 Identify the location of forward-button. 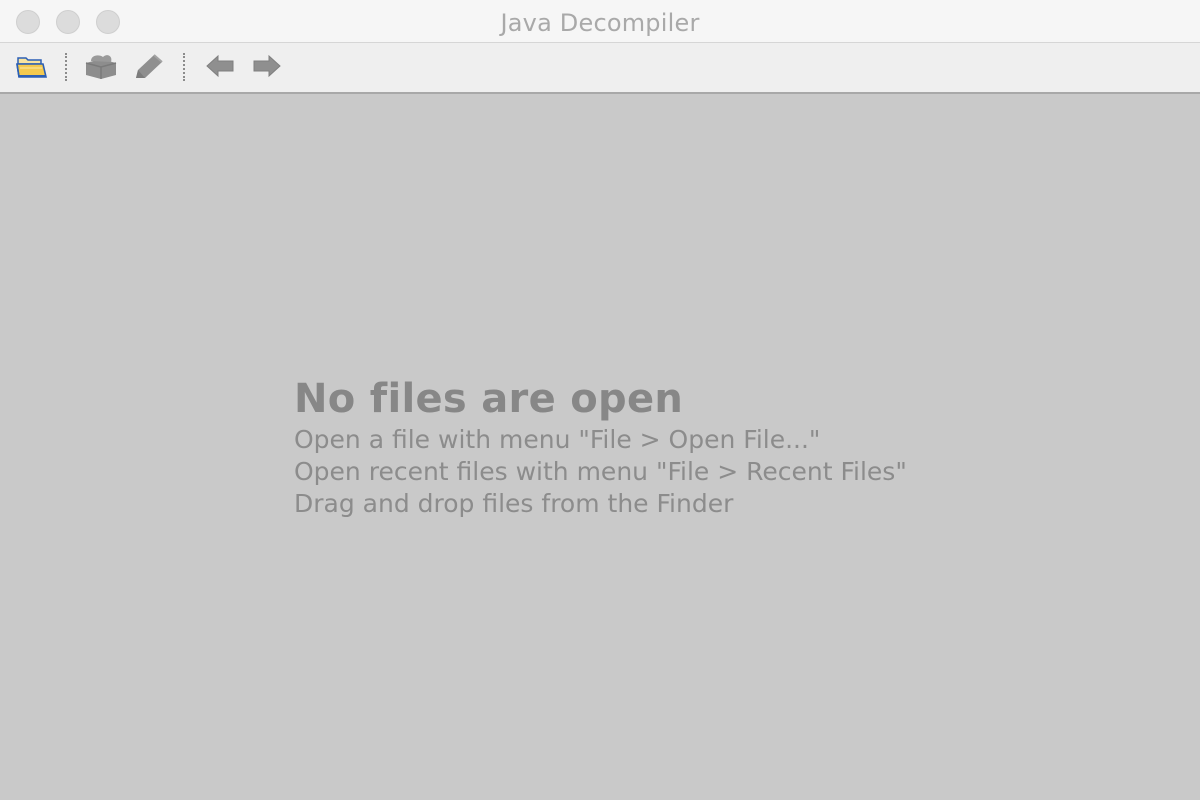
(267, 68).